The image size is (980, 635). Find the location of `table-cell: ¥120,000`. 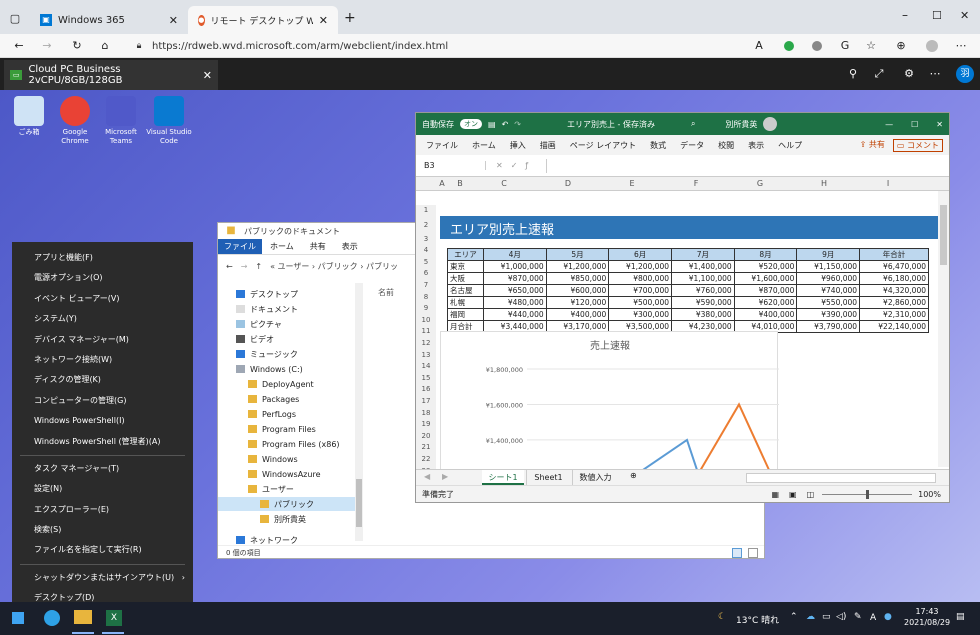

table-cell: ¥120,000 is located at coordinates (577, 302).